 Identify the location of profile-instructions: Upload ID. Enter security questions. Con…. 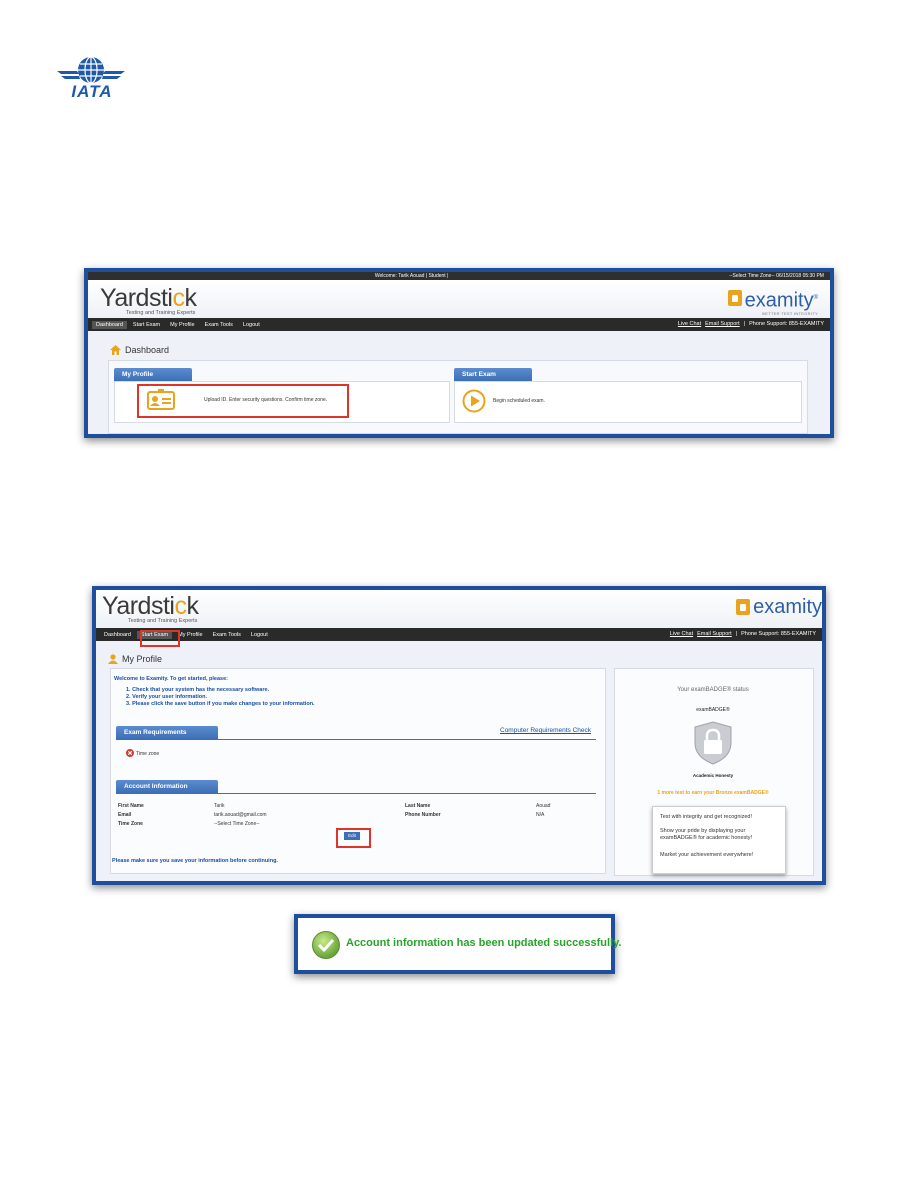
(266, 400).